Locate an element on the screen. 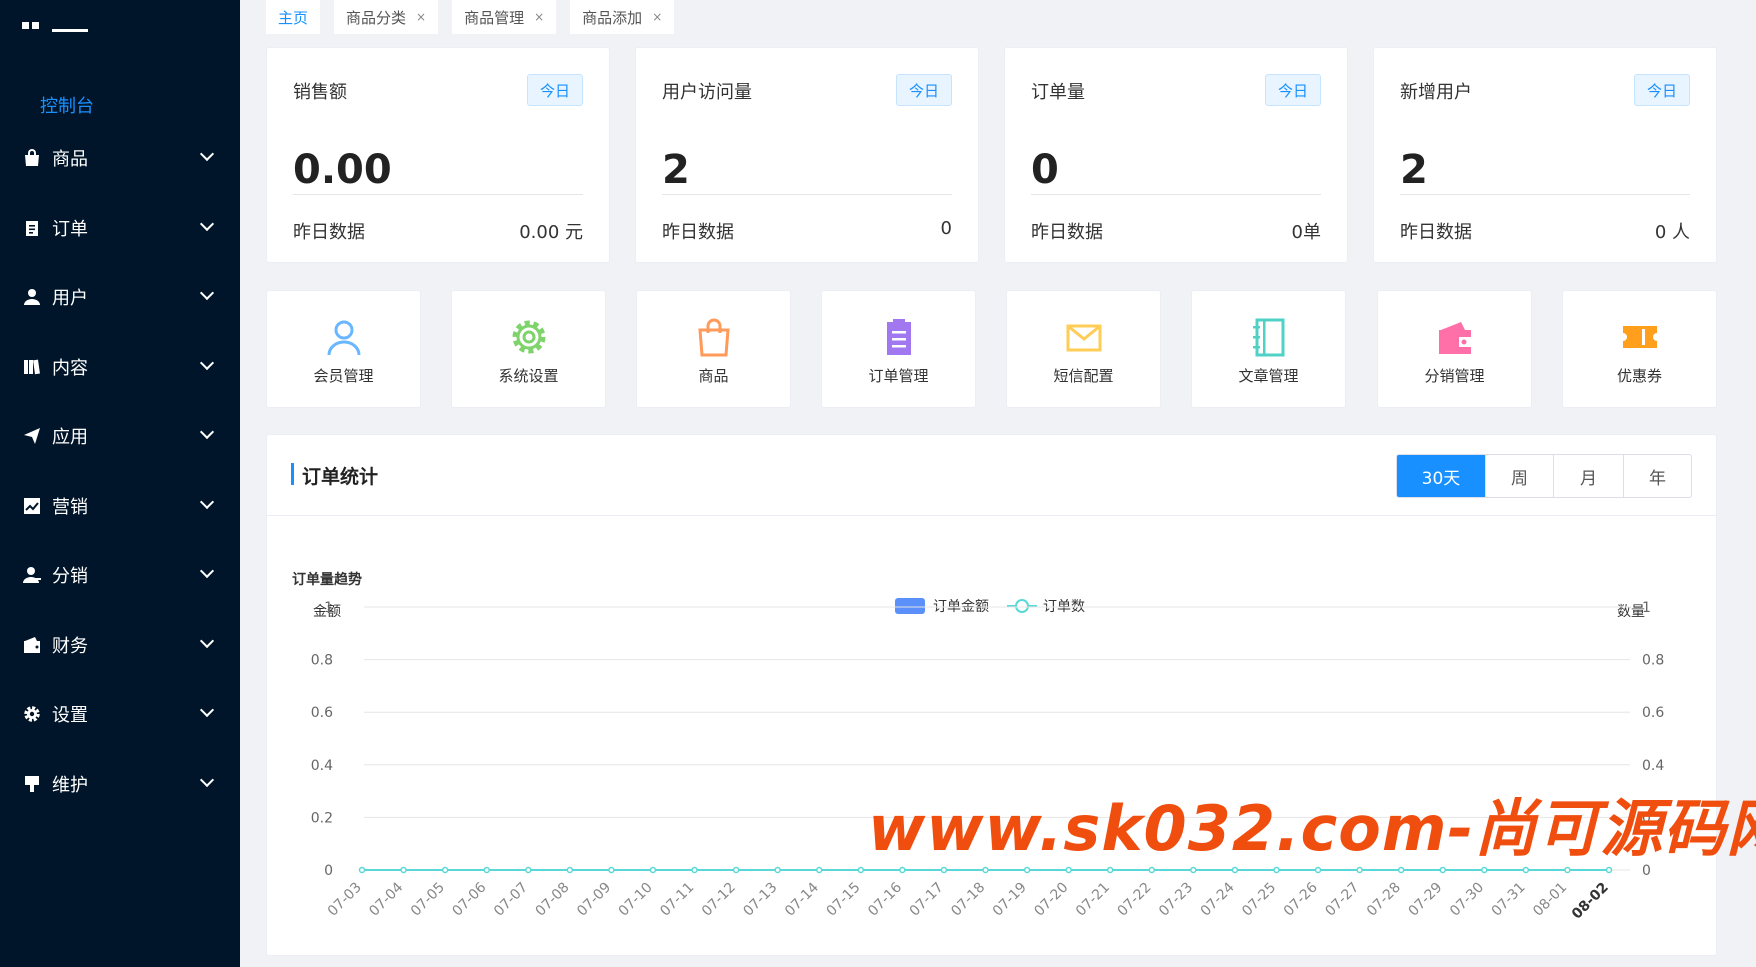 Image resolution: width=1756 pixels, height=967 pixels. sidebar-item-0: 商品 is located at coordinates (120, 158).